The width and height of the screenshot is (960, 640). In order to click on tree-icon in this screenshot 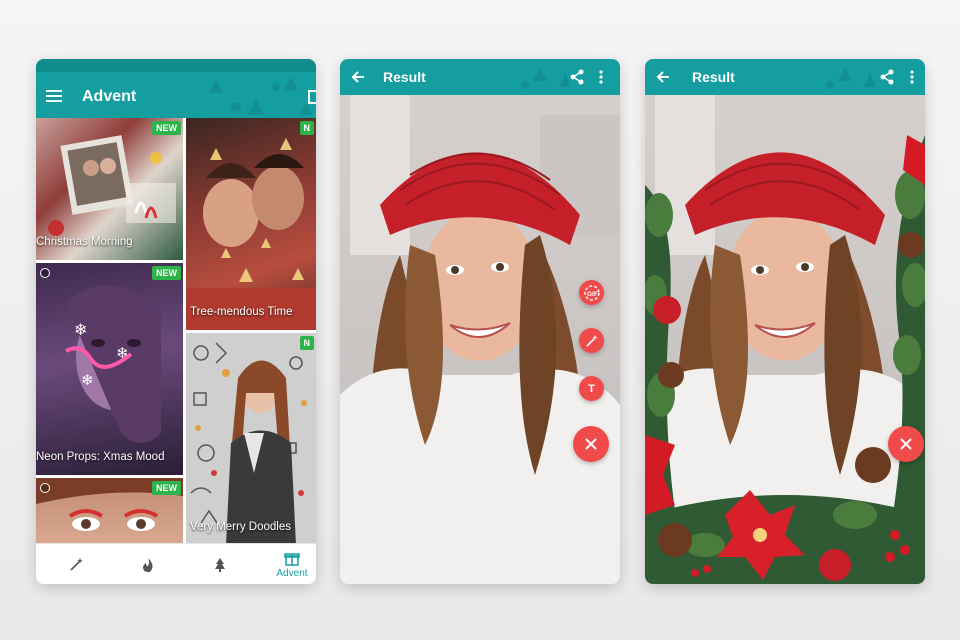, I will do `click(220, 564)`.